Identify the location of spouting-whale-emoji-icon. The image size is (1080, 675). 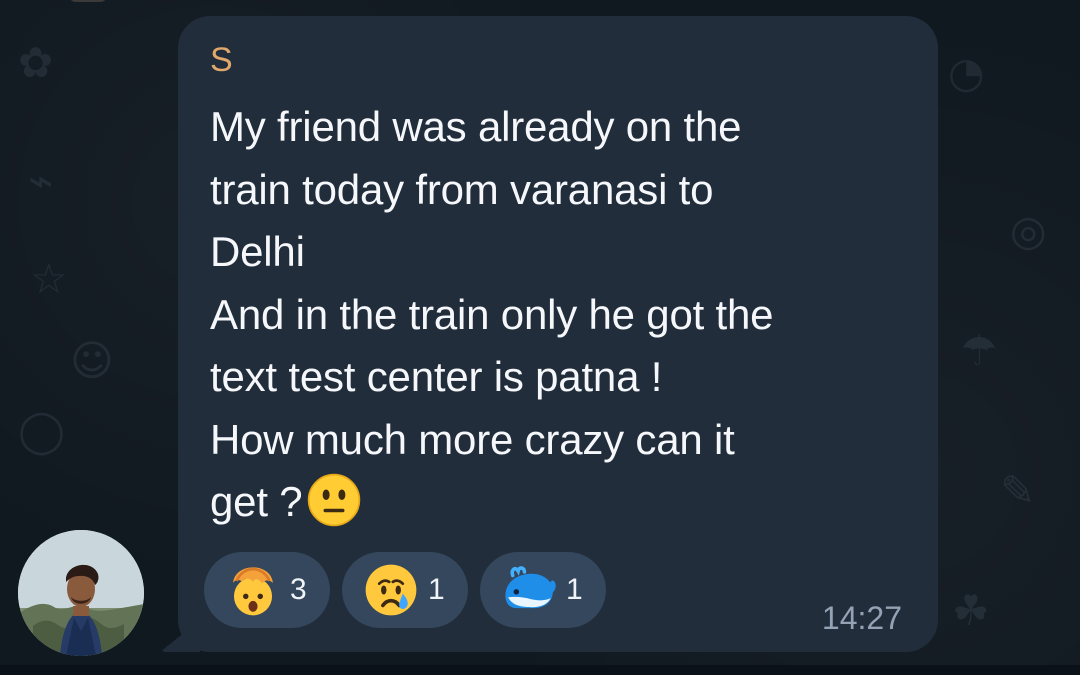
(530, 587).